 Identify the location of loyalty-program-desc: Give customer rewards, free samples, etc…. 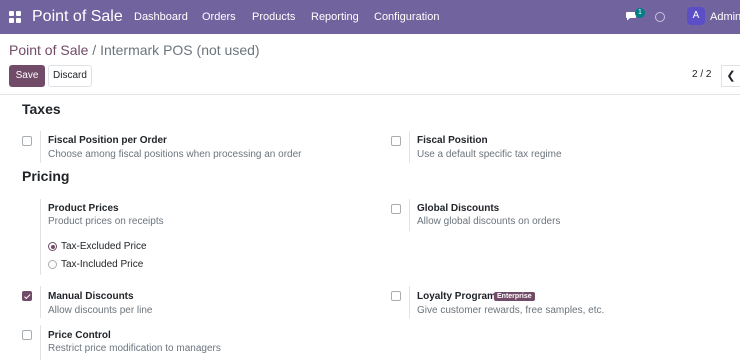
(511, 310).